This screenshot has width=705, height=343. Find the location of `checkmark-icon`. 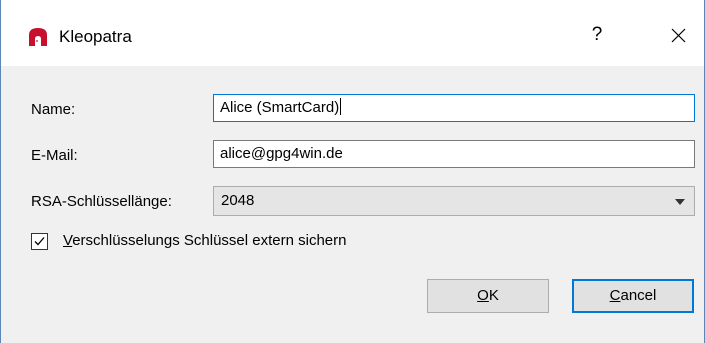

checkmark-icon is located at coordinates (39, 241).